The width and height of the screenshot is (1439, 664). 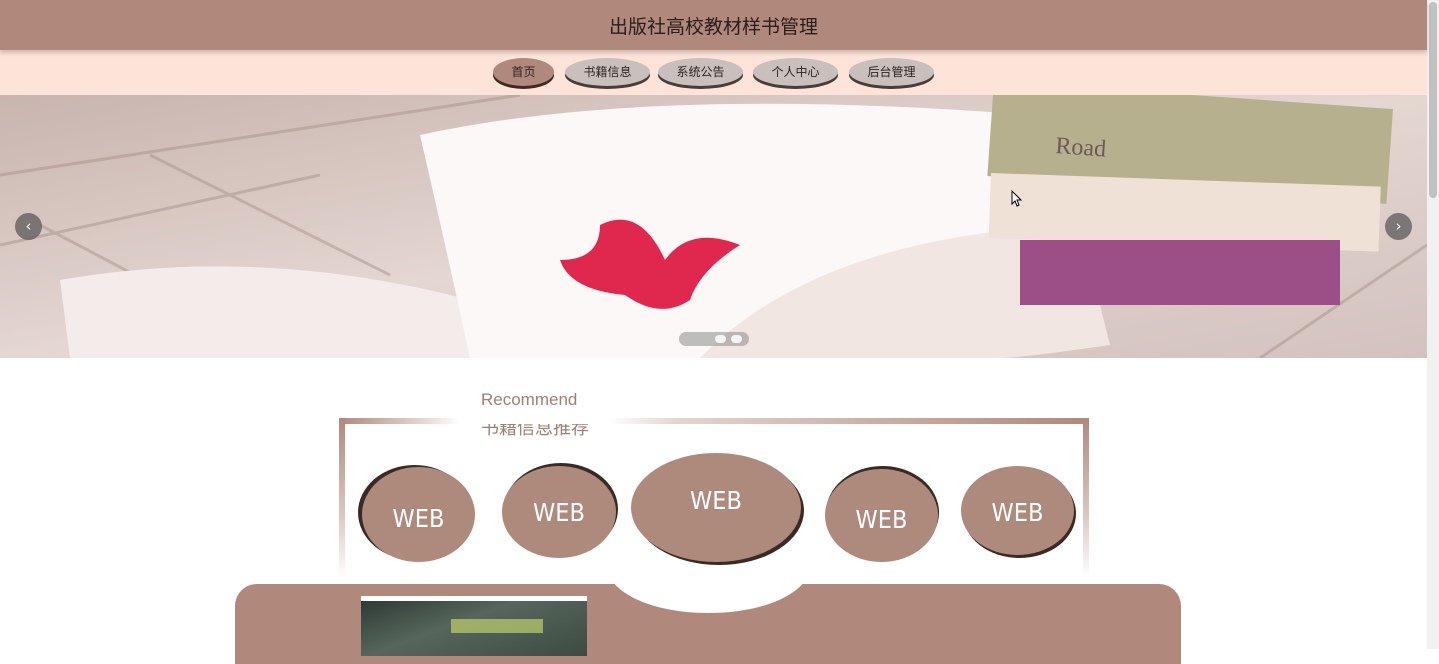 I want to click on nav-item-home: 首页, so click(x=523, y=72).